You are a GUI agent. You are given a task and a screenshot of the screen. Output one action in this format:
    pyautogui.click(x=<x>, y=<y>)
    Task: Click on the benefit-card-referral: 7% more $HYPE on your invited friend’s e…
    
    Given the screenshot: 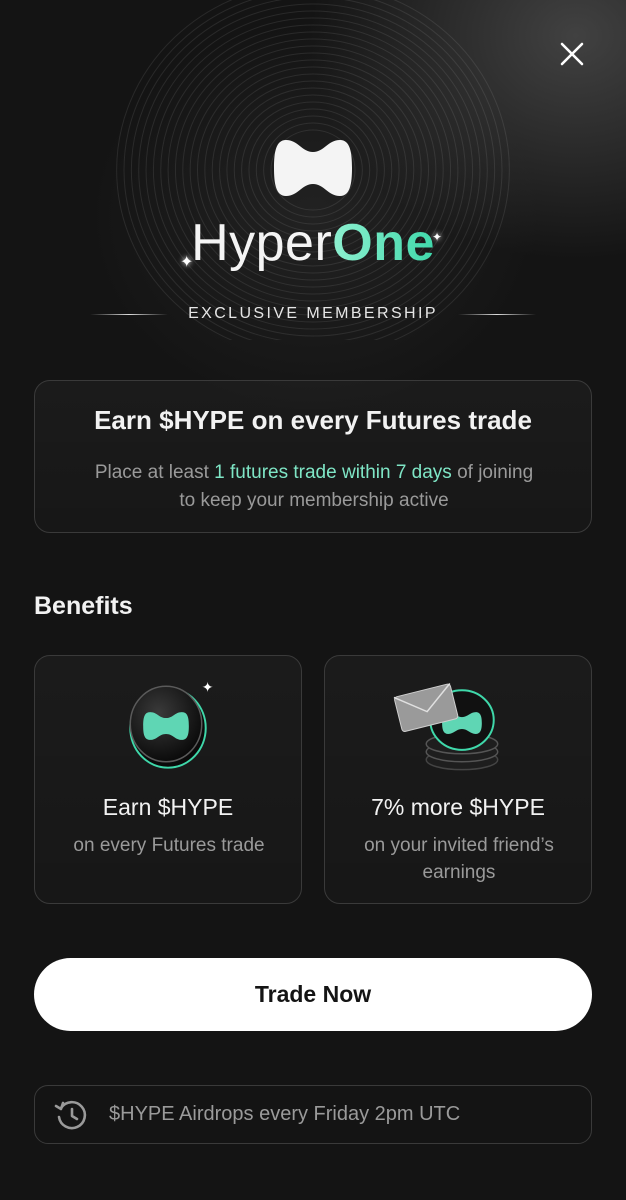 What is the action you would take?
    pyautogui.click(x=458, y=779)
    